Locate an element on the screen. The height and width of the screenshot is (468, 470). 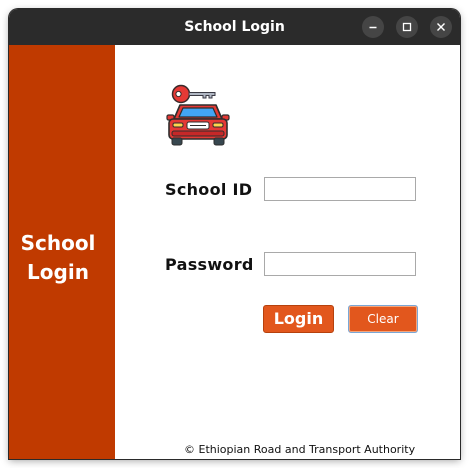
clear-button: Clear is located at coordinates (383, 319).